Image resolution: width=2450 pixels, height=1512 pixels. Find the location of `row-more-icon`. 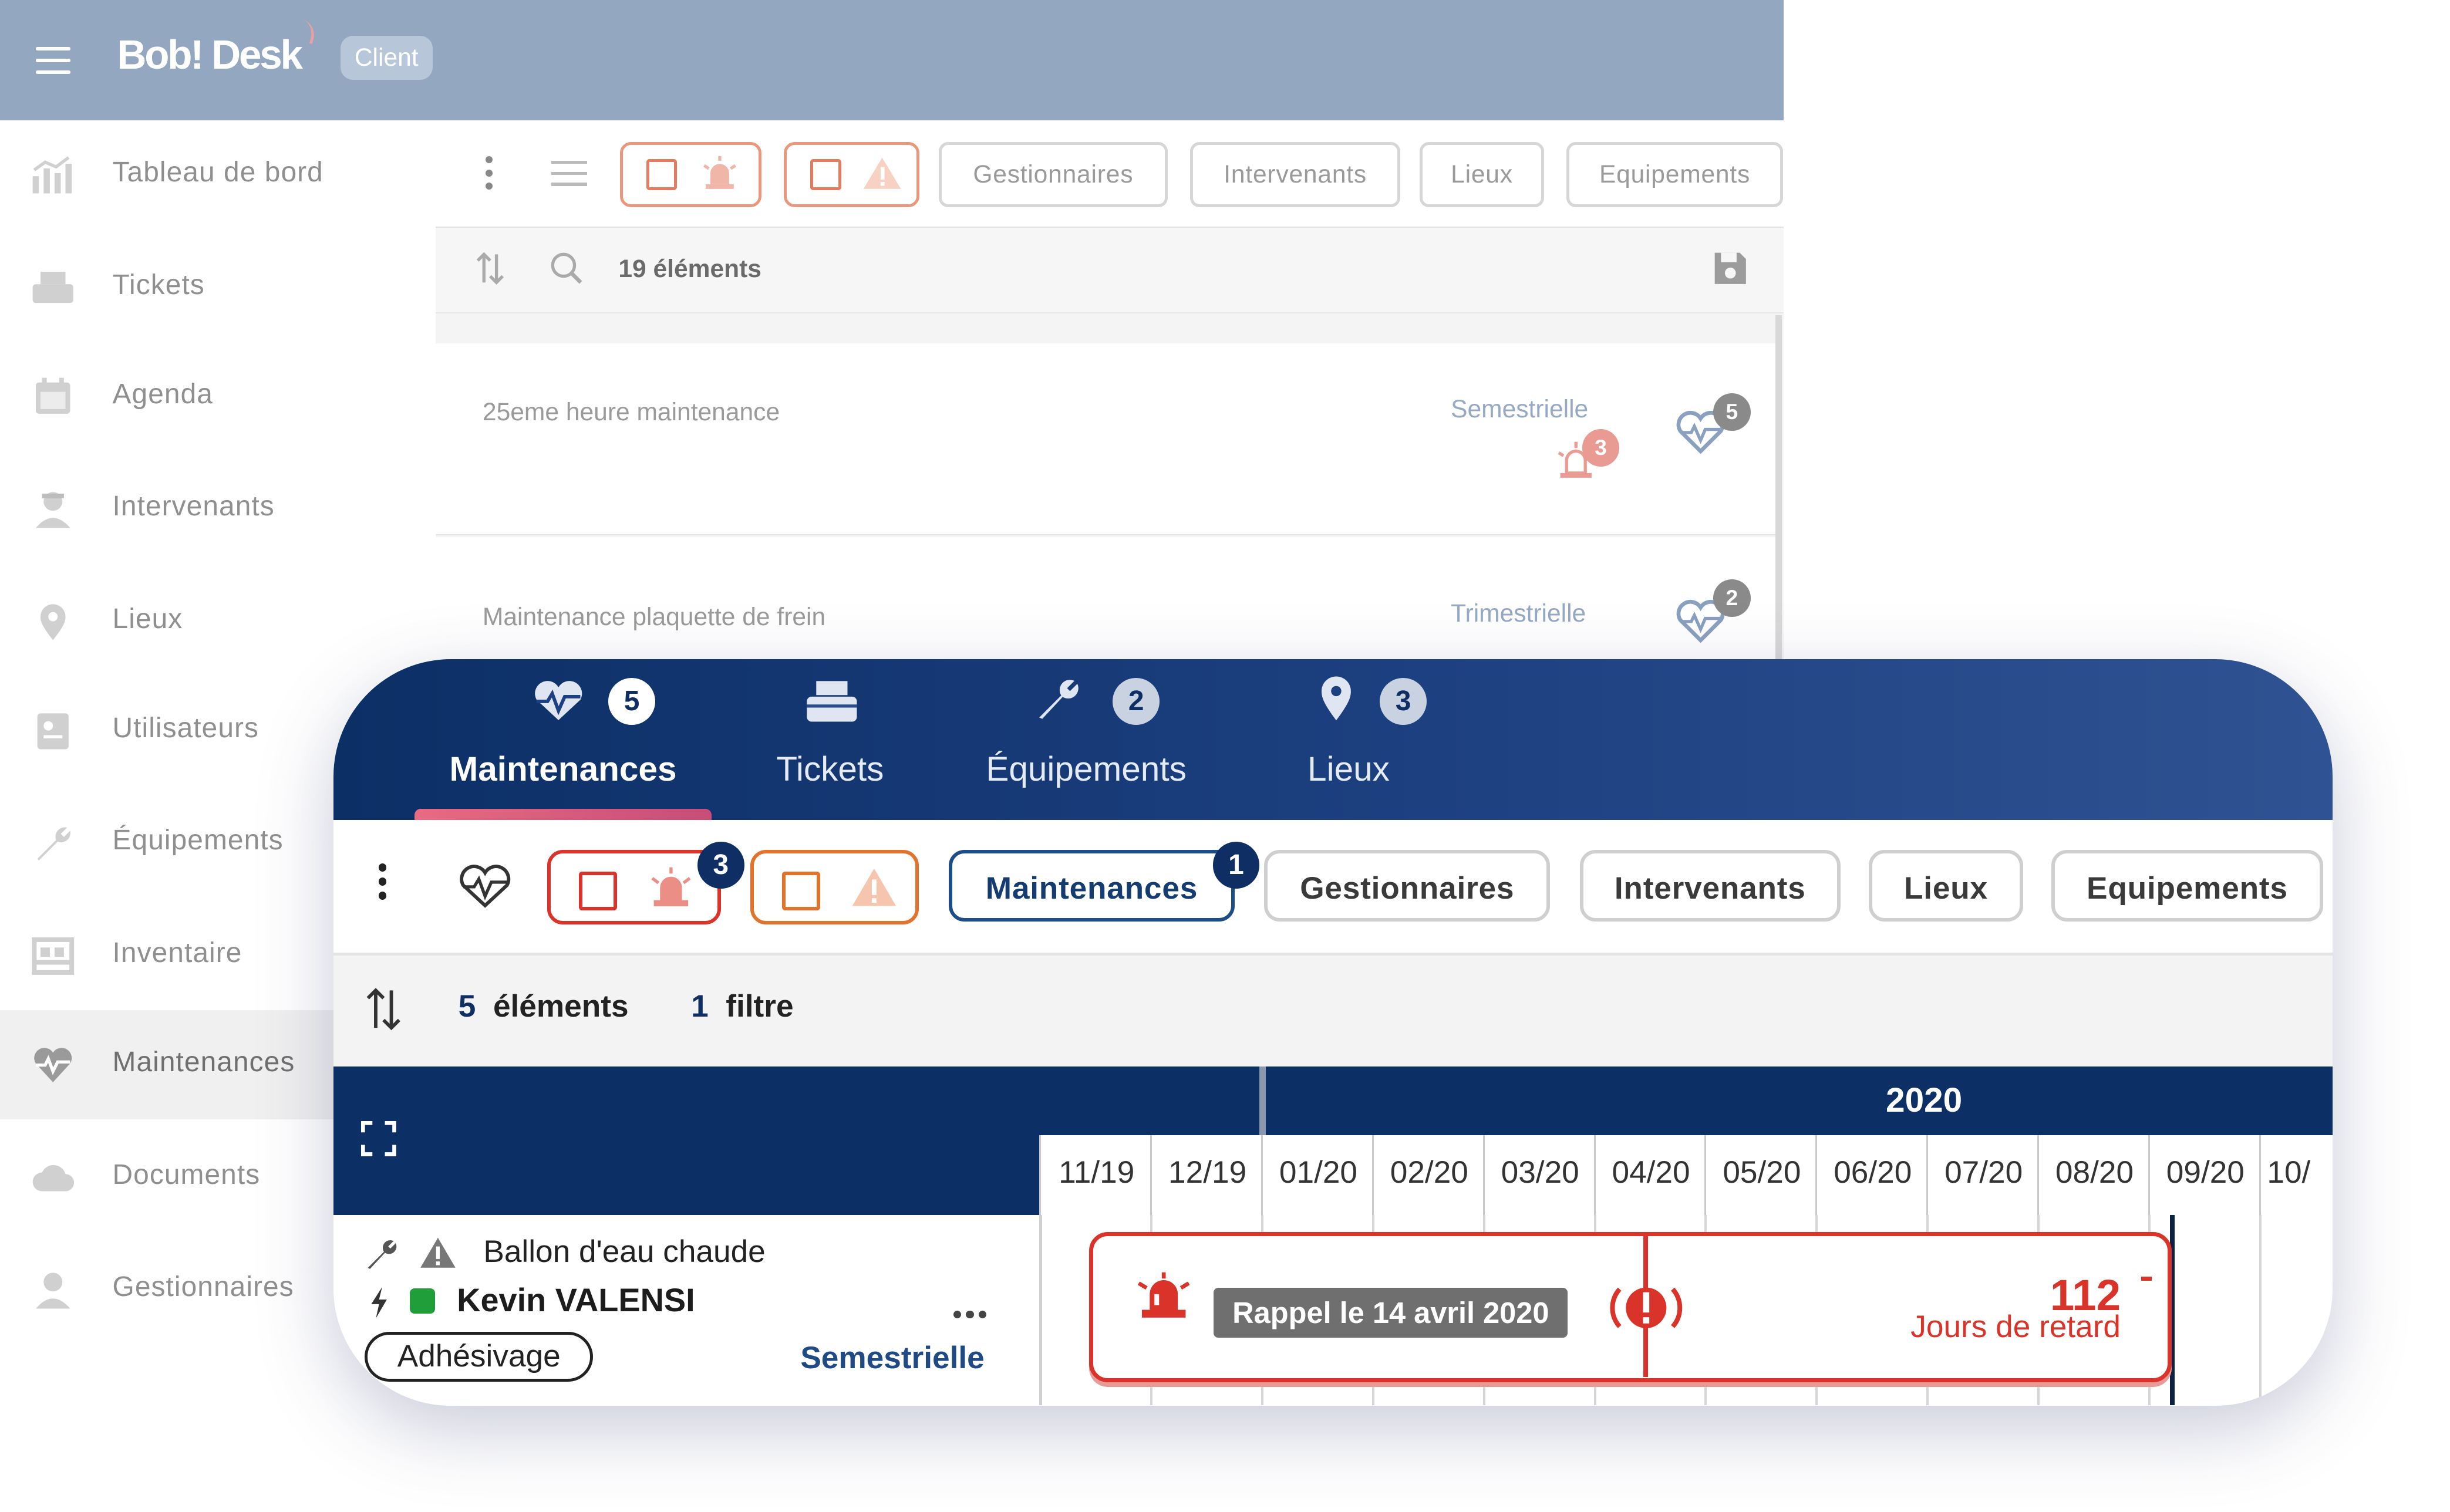

row-more-icon is located at coordinates (972, 1311).